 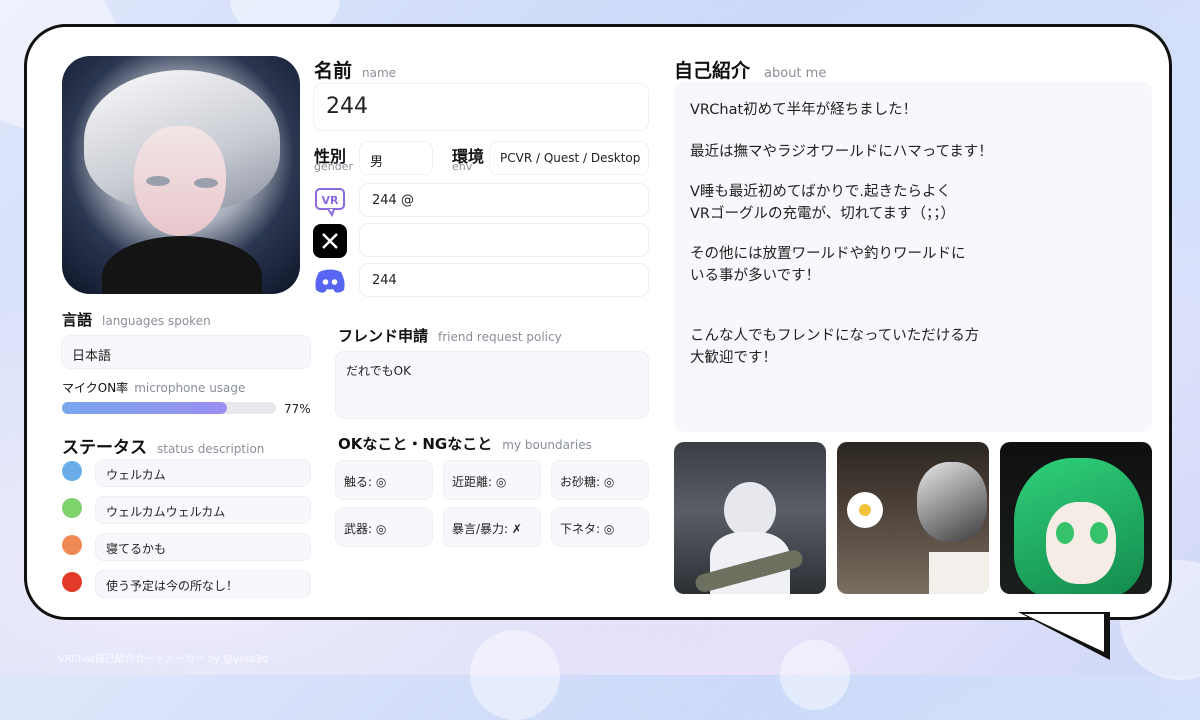 I want to click on x-icon, so click(x=330, y=241).